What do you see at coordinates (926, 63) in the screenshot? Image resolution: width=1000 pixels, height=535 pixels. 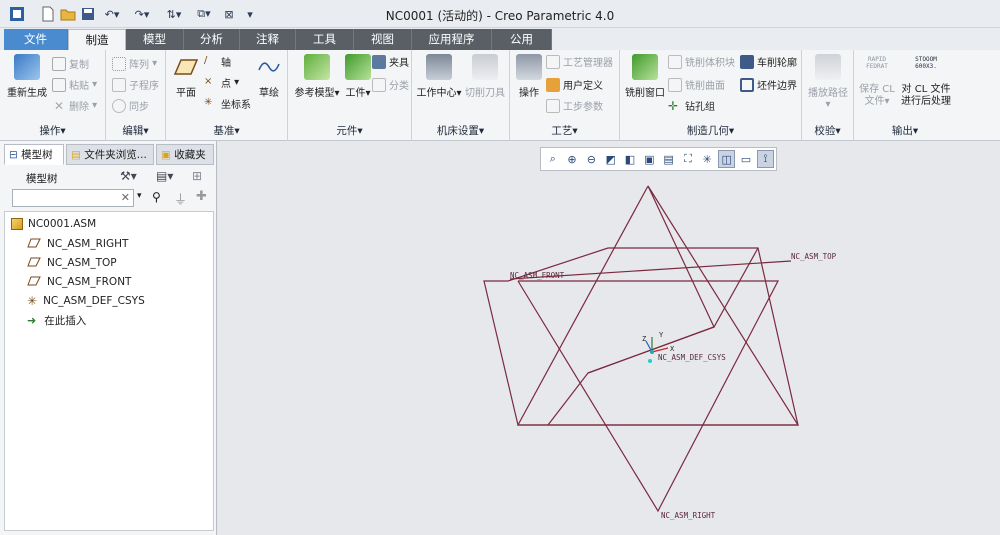 I see `post-process-icon: STOOOM 600X3.` at bounding box center [926, 63].